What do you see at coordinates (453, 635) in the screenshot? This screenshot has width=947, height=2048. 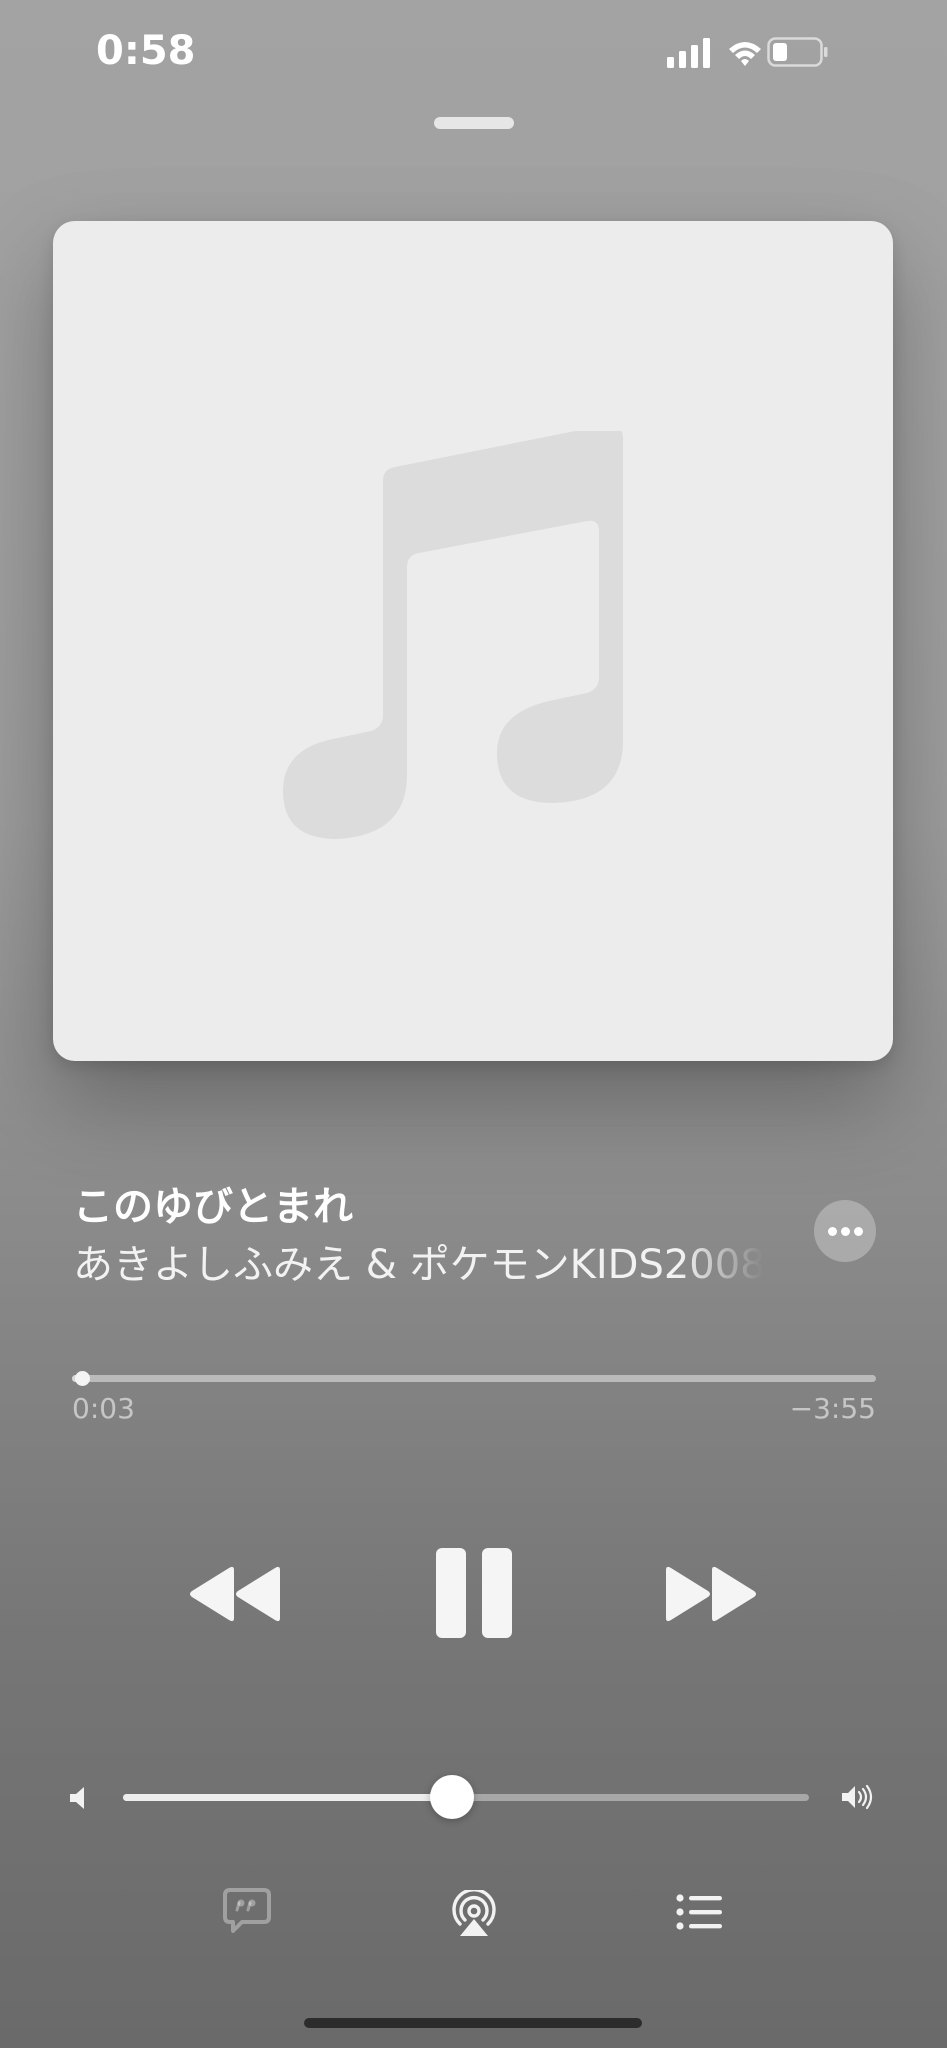 I see `music-note-icon` at bounding box center [453, 635].